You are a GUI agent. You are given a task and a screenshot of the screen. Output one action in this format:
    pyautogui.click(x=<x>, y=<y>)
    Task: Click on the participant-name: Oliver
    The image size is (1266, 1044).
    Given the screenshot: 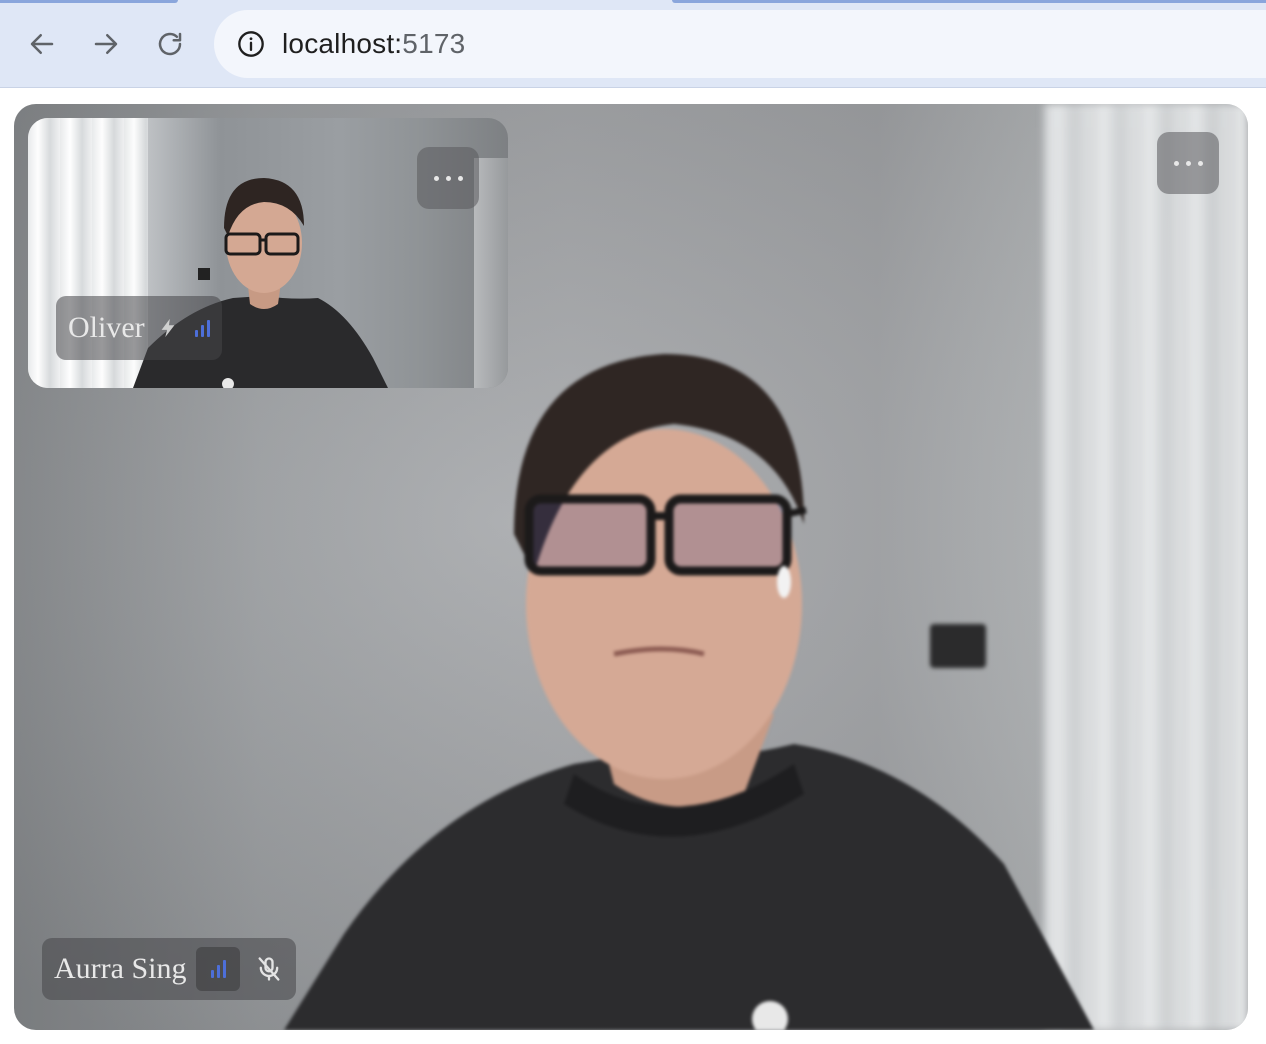 What is the action you would take?
    pyautogui.click(x=106, y=327)
    